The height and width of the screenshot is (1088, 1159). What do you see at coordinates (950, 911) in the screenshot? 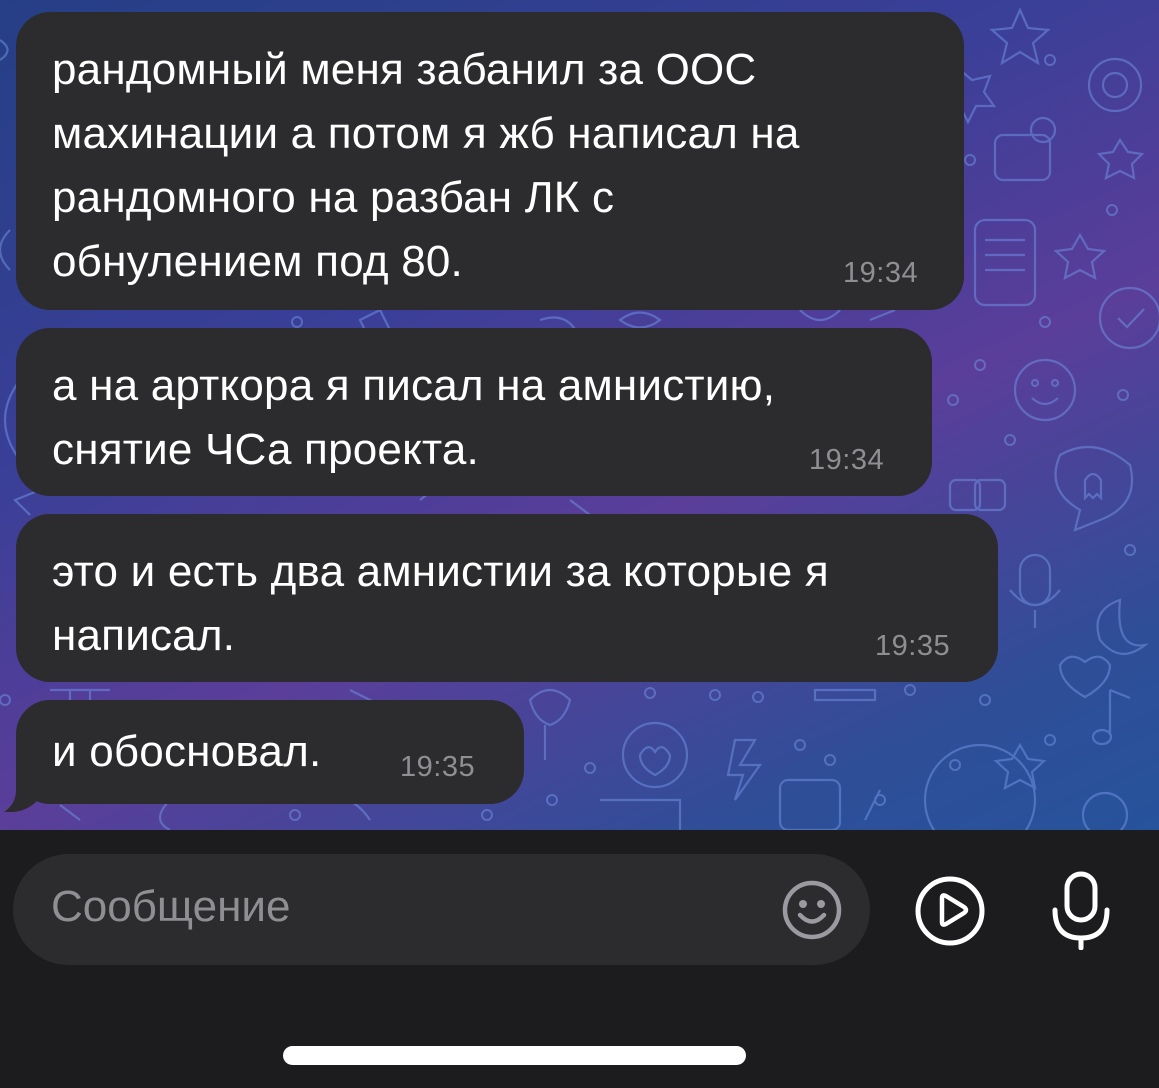
I see `play-circle-icon` at bounding box center [950, 911].